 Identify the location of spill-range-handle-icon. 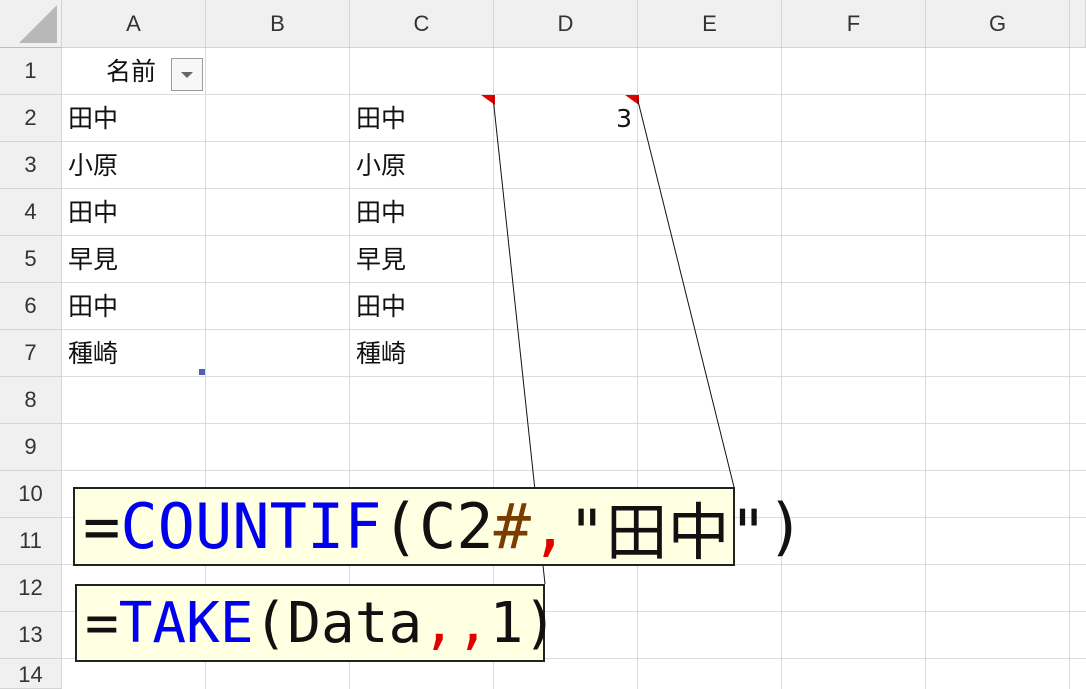
(202, 372).